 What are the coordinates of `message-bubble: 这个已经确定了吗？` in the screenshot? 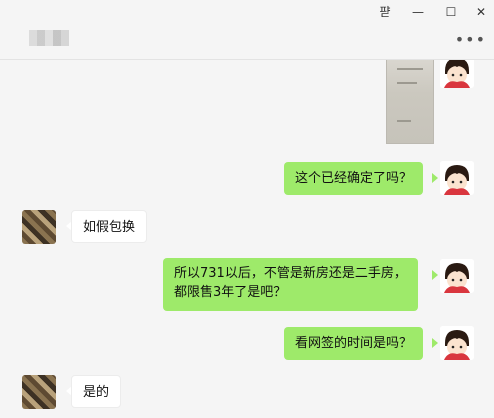 It's located at (354, 178).